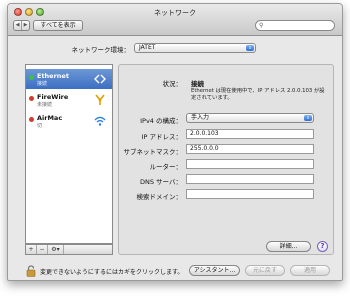  Describe the element at coordinates (200, 117) in the screenshot. I see `ipv4-config-value: 手入力` at that location.